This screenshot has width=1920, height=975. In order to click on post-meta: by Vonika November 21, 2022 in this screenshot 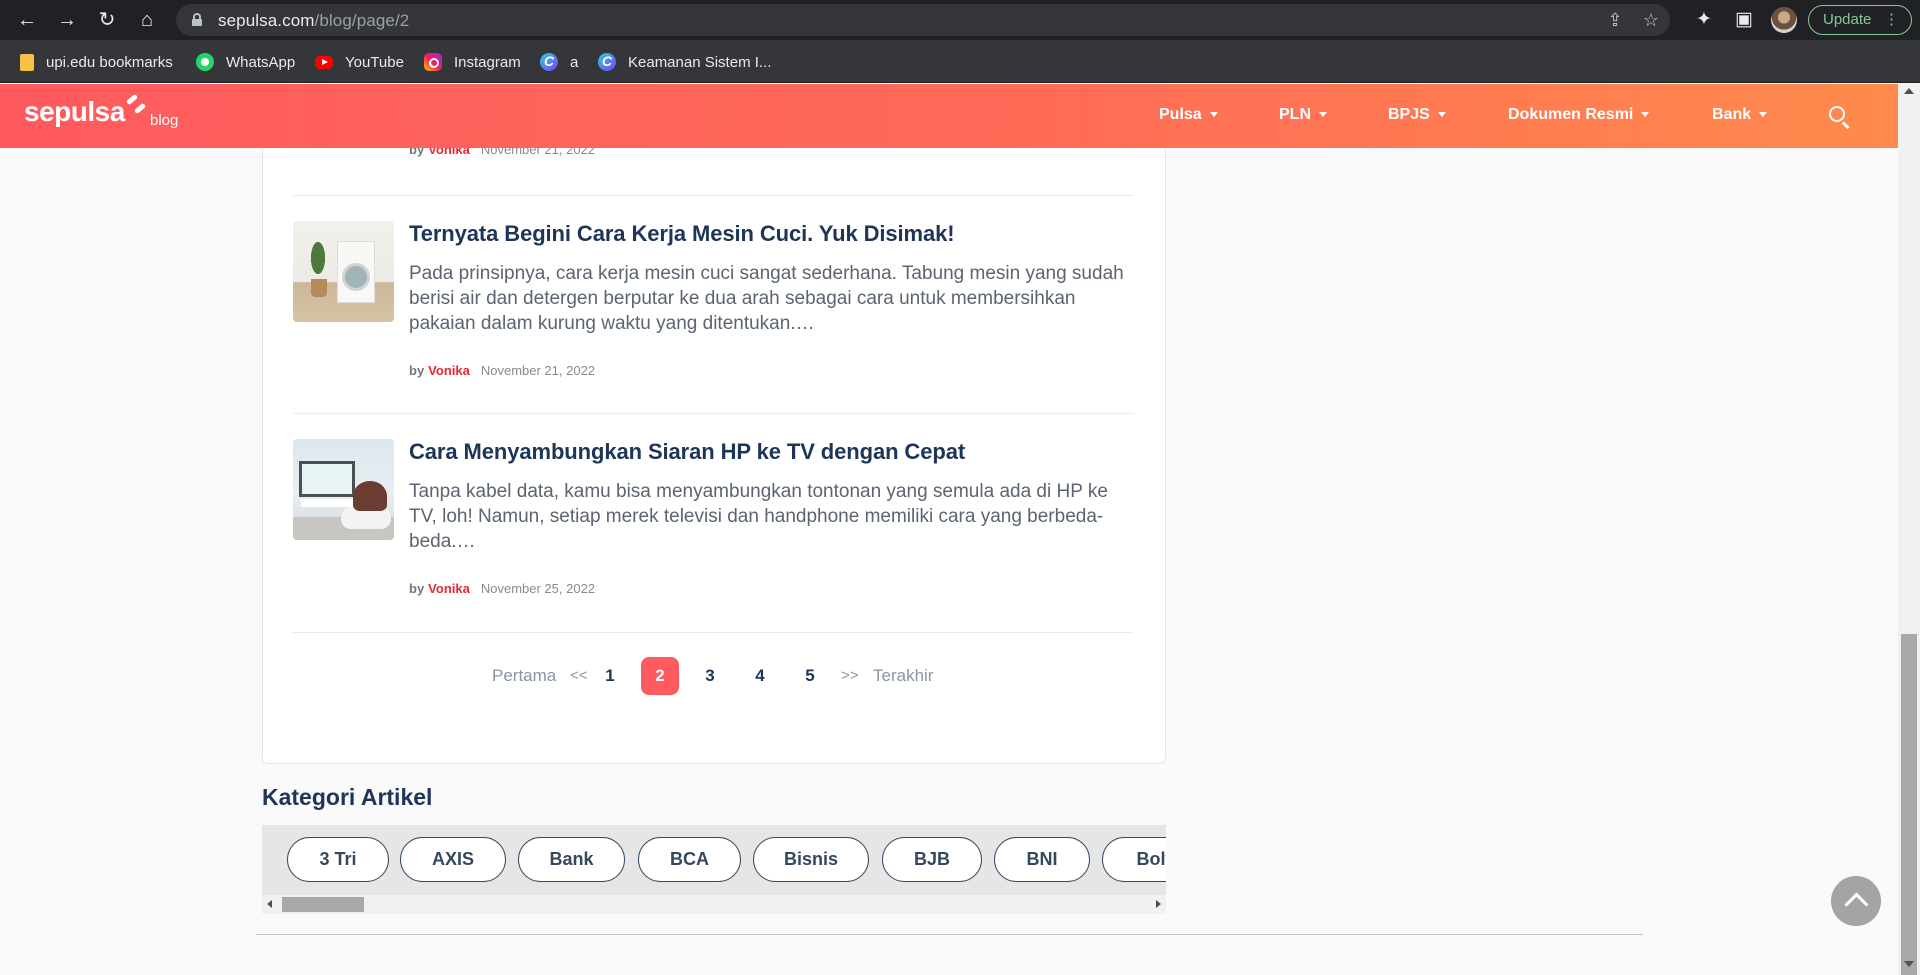, I will do `click(502, 371)`.